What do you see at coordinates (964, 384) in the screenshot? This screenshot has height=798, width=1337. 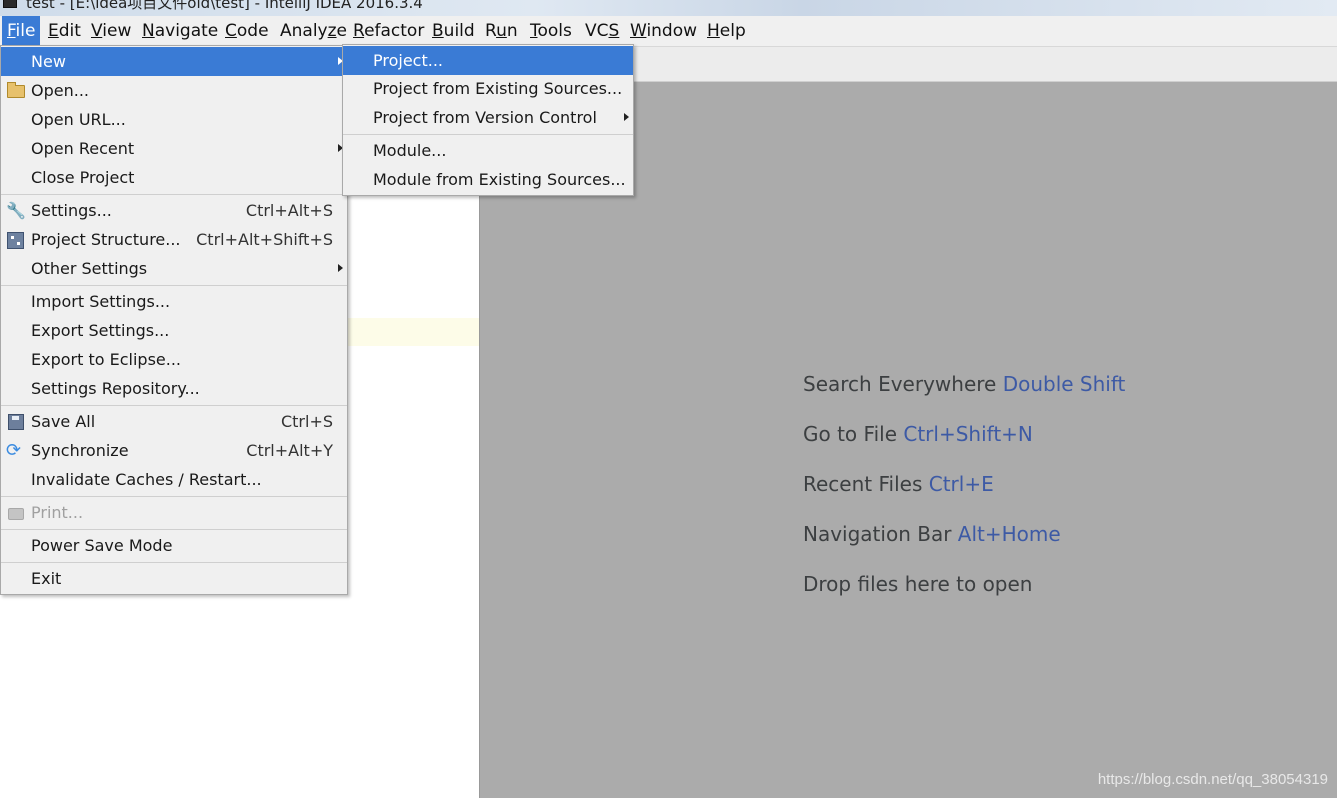 I see `hint-search-everywhere: Search Everywhere Double Shift` at bounding box center [964, 384].